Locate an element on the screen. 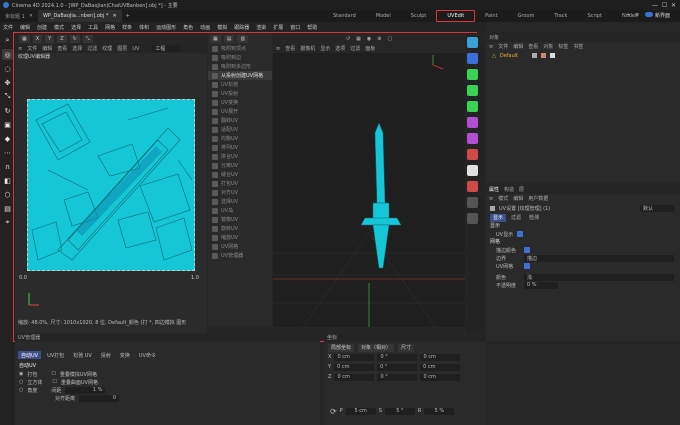  uv-menu-item: 选择 is located at coordinates (77, 48).